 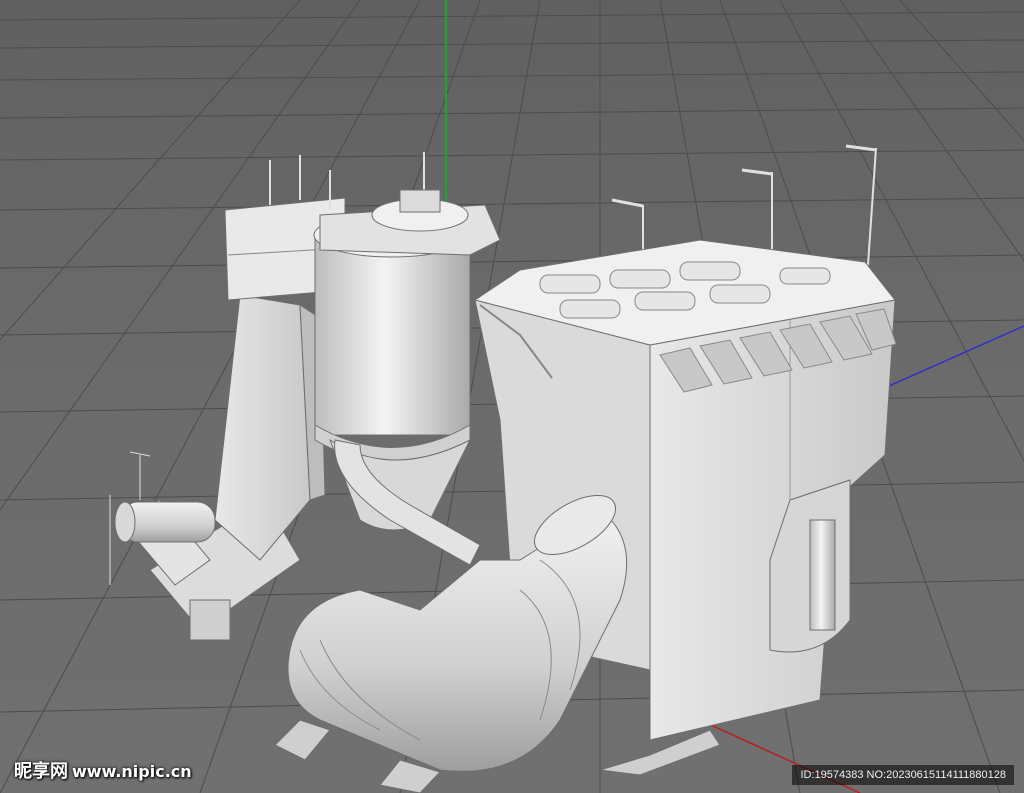 What do you see at coordinates (41, 771) in the screenshot?
I see `watermark-brand: 昵享网` at bounding box center [41, 771].